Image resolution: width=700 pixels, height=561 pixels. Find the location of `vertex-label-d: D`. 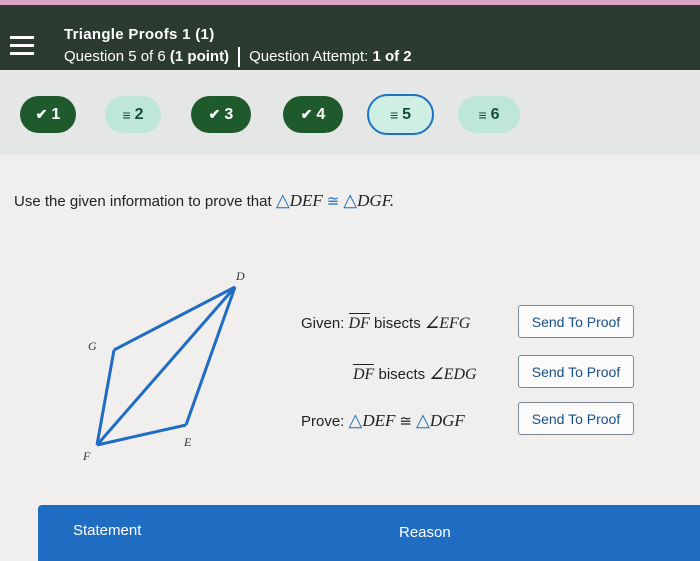

vertex-label-d: D is located at coordinates (240, 276).